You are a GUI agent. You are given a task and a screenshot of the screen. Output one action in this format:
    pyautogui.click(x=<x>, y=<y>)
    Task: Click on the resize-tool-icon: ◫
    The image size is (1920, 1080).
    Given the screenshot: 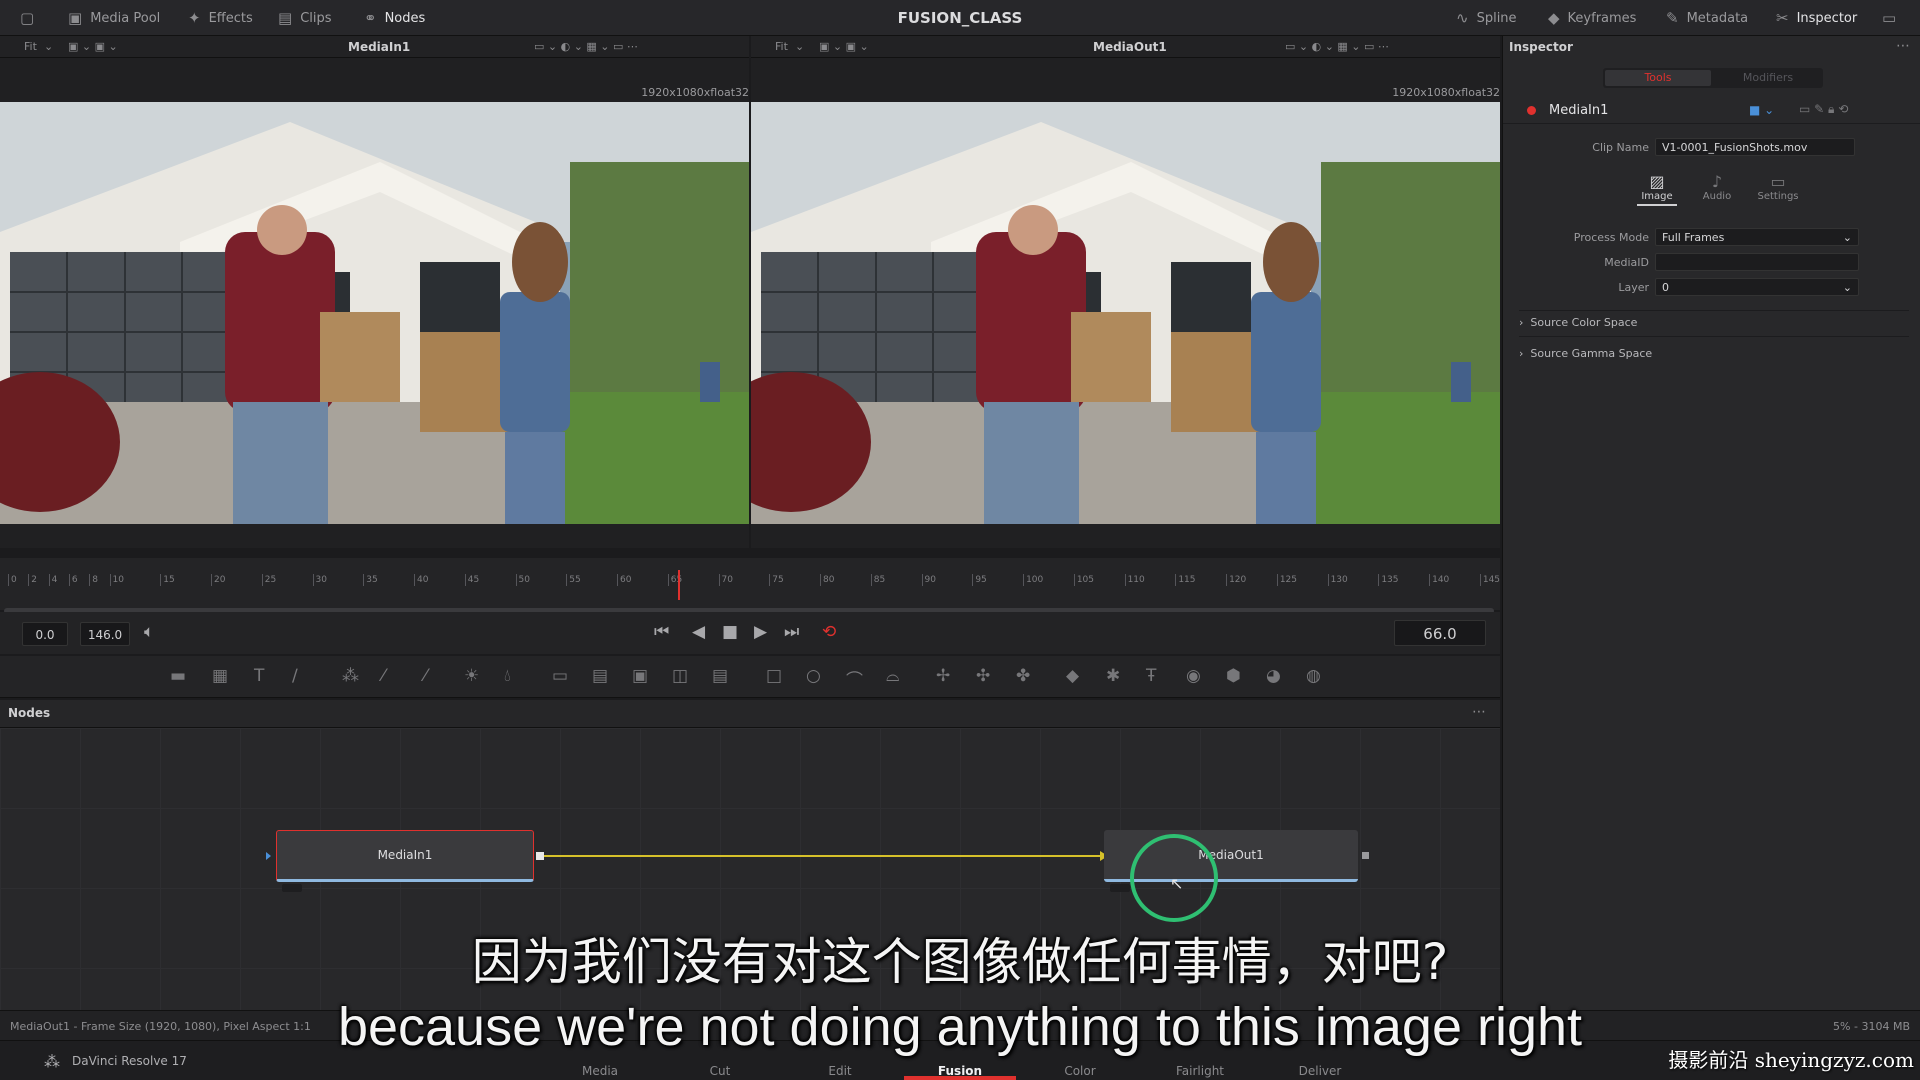 What is the action you would take?
    pyautogui.click(x=680, y=676)
    